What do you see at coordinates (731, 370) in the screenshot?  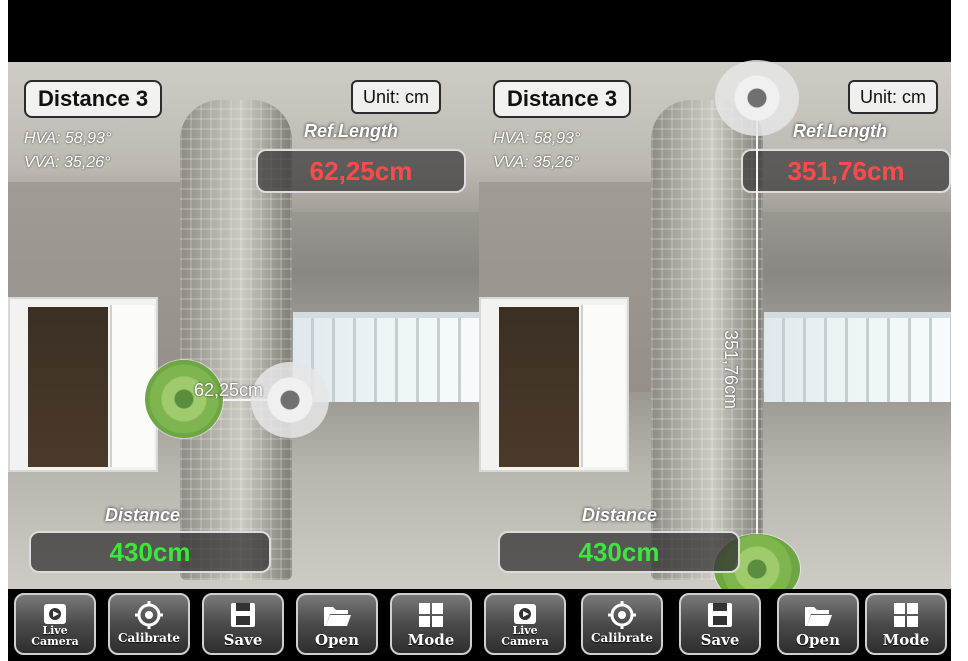 I see `measure-length-label: 351,76cm` at bounding box center [731, 370].